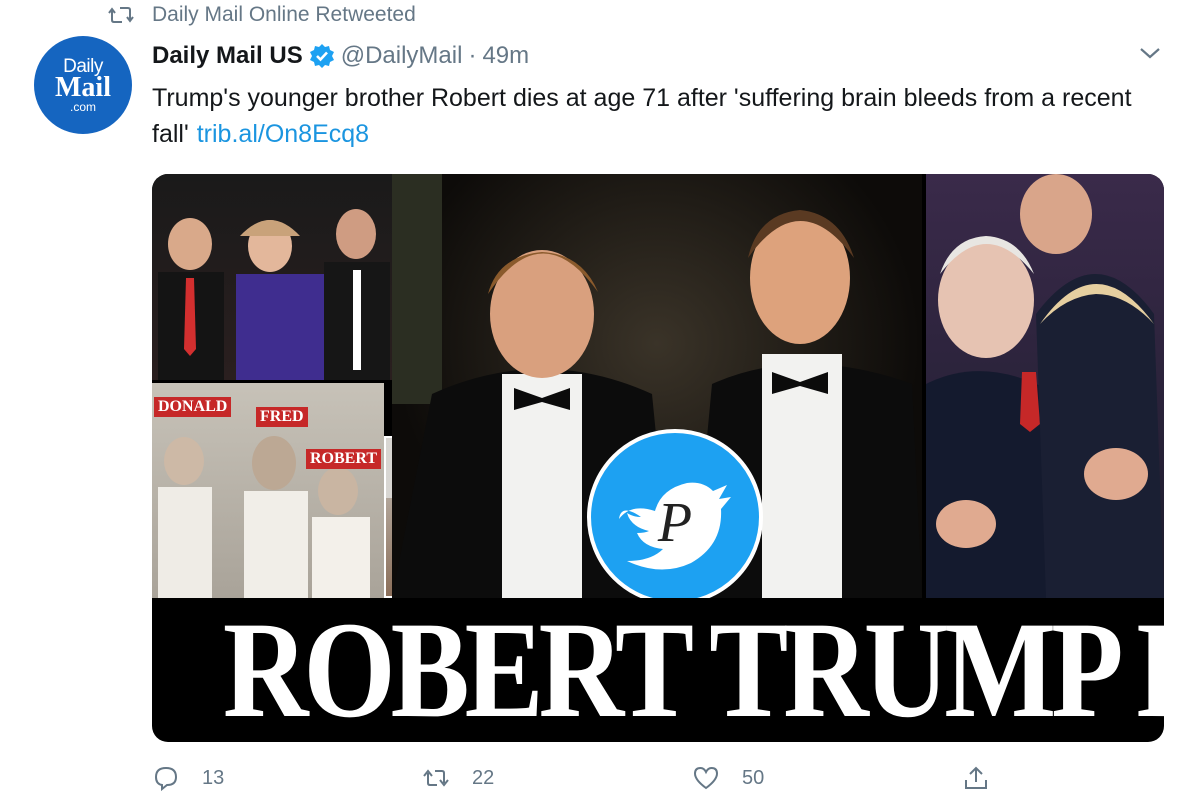 Image resolution: width=1200 pixels, height=802 pixels. What do you see at coordinates (268, 490) in the screenshot?
I see `photo-brothers-childhood: DONALD FRED ROBERT` at bounding box center [268, 490].